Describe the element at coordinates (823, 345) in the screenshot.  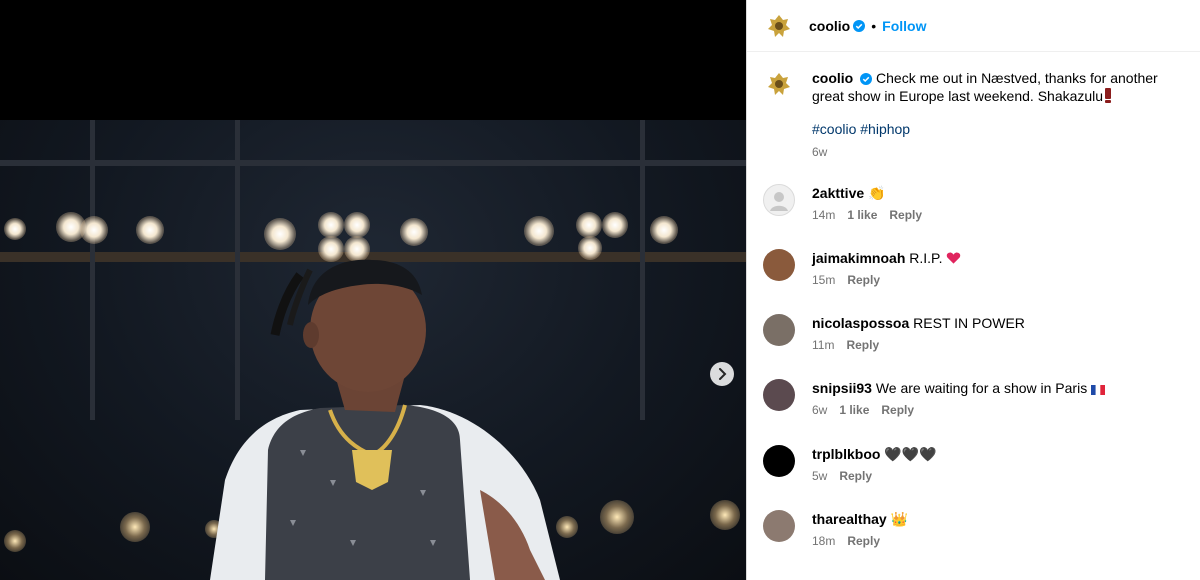
I see `comment-time: 11m` at that location.